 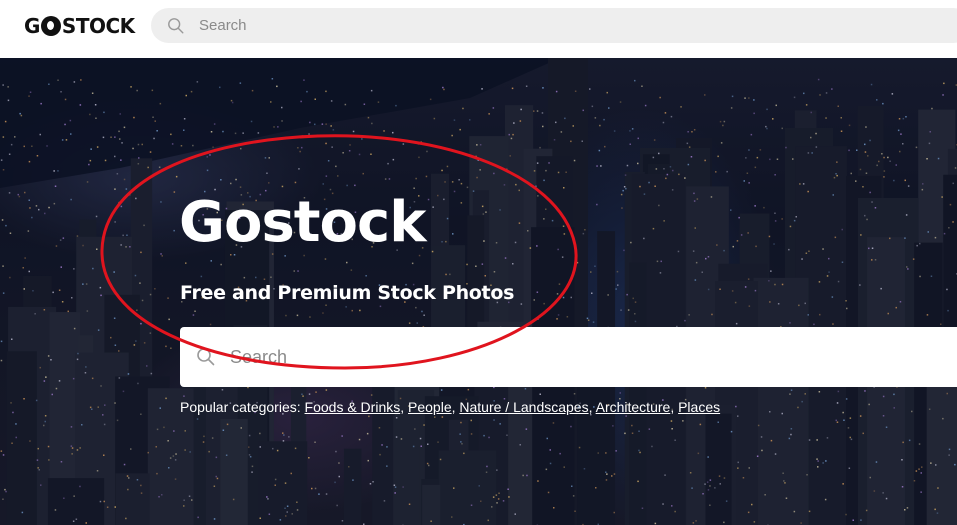 I want to click on category-link-foods-drinks: Foods & Drinks, so click(x=353, y=407).